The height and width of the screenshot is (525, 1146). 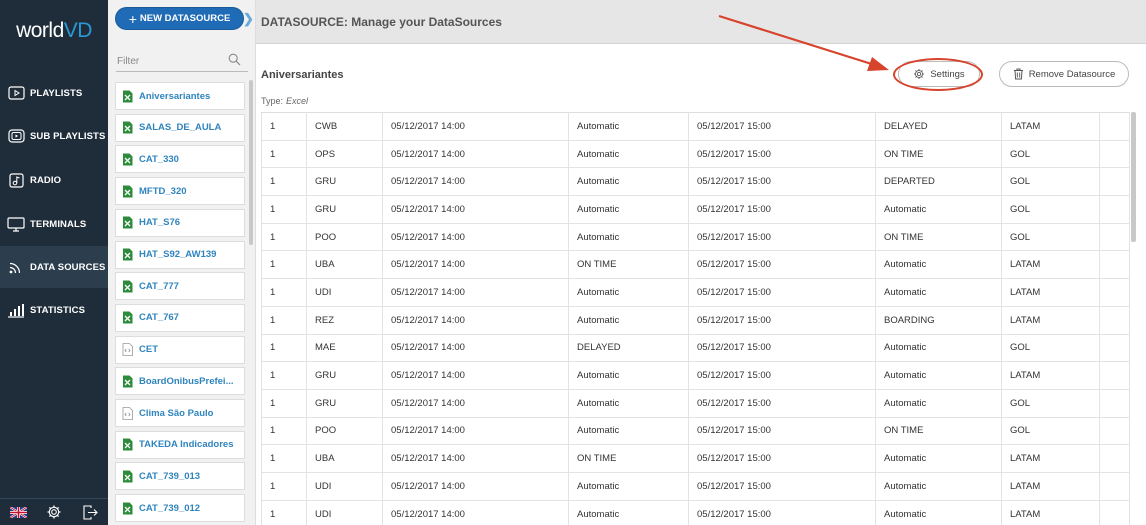 What do you see at coordinates (939, 74) in the screenshot?
I see `settings-button: Settings` at bounding box center [939, 74].